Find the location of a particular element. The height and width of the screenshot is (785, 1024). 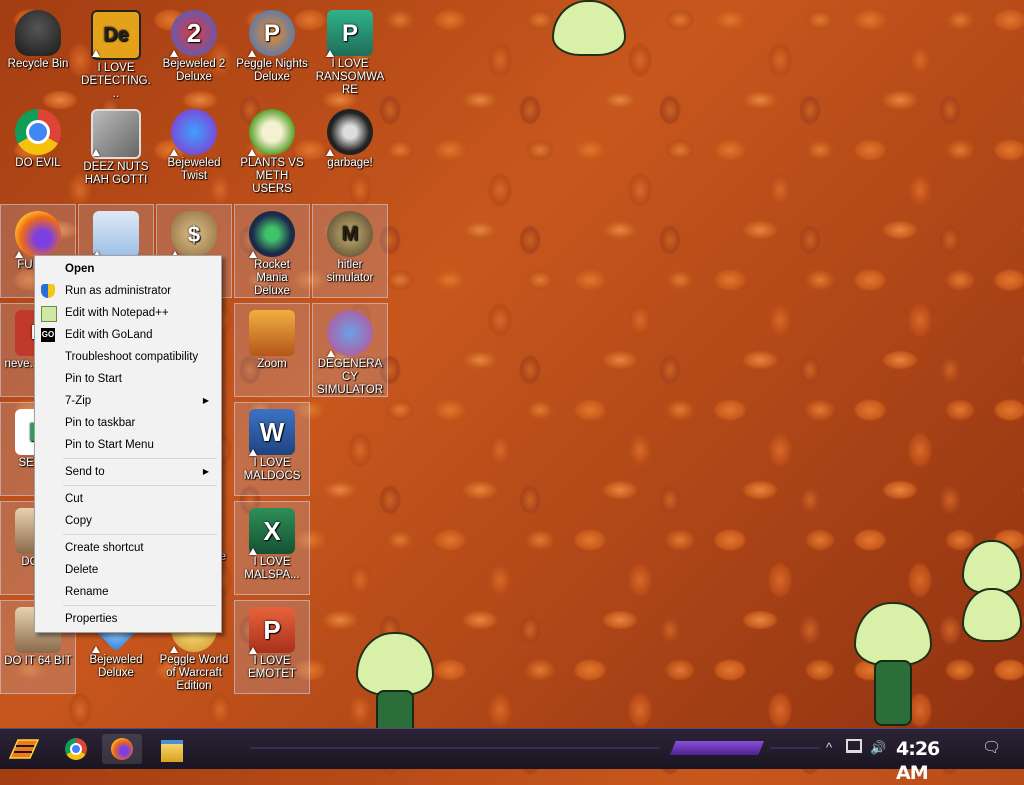

menu-item-edit-notepad: Edit with Notepad++ is located at coordinates (128, 313).